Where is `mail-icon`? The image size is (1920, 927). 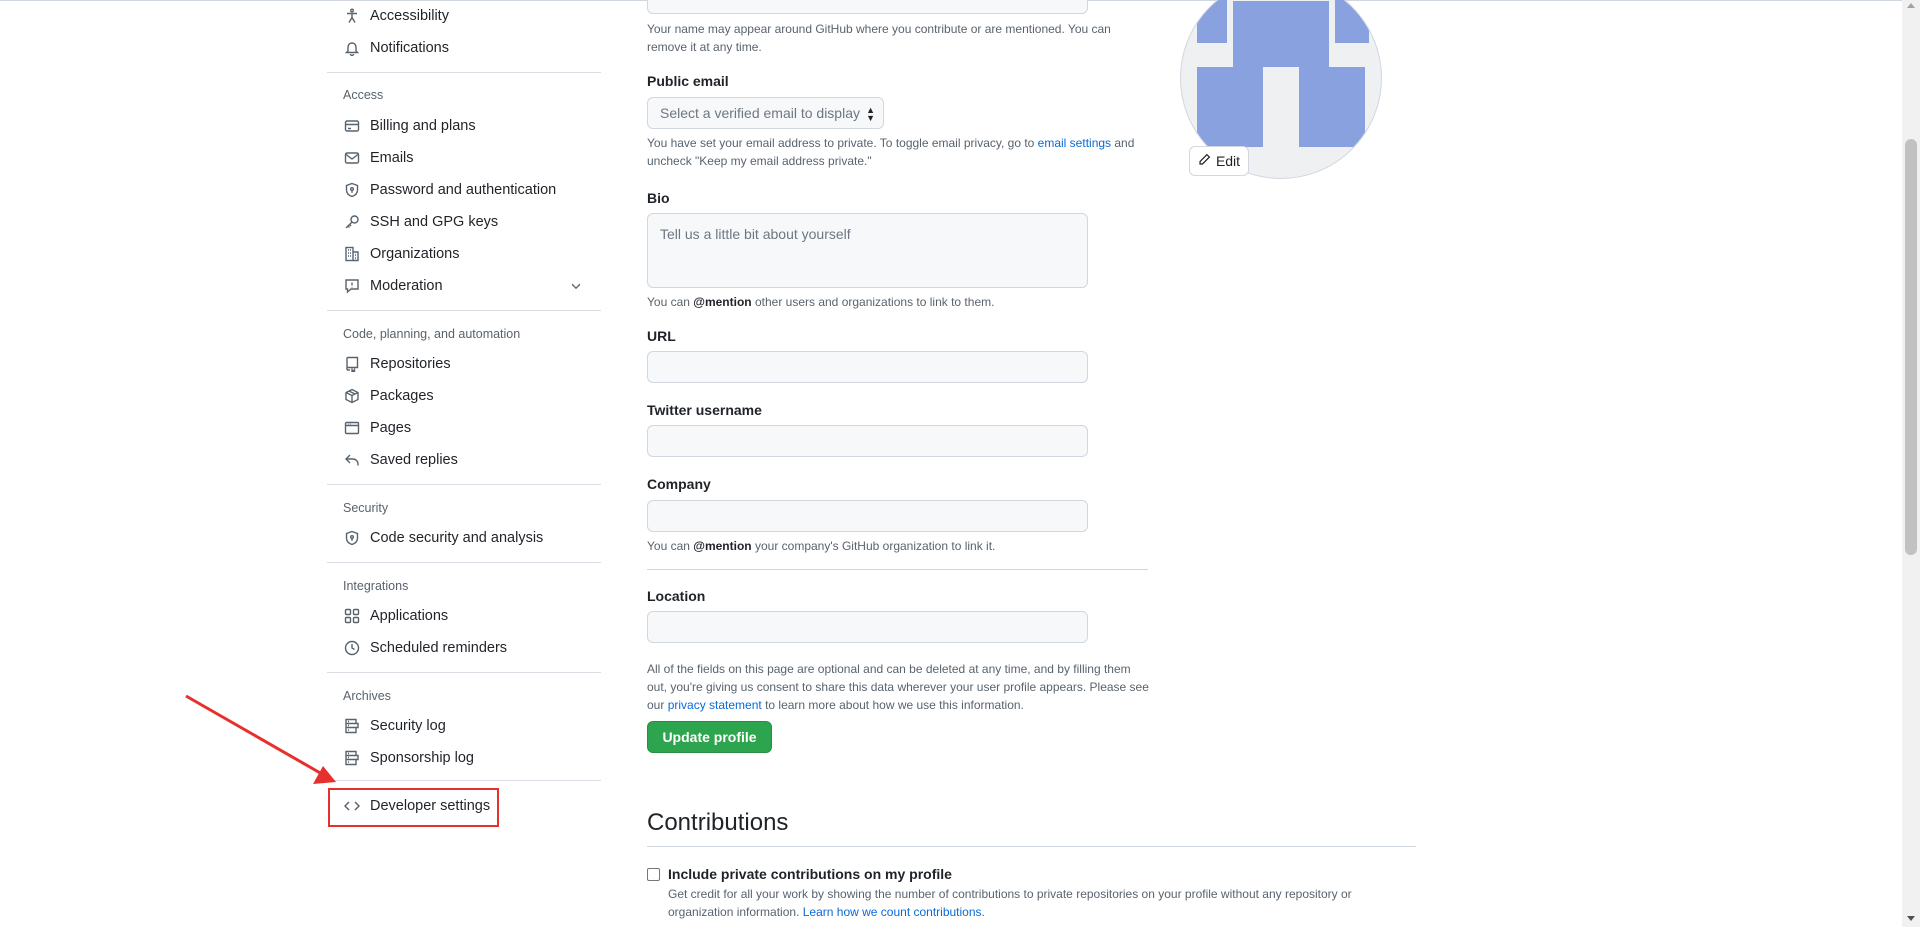 mail-icon is located at coordinates (352, 158).